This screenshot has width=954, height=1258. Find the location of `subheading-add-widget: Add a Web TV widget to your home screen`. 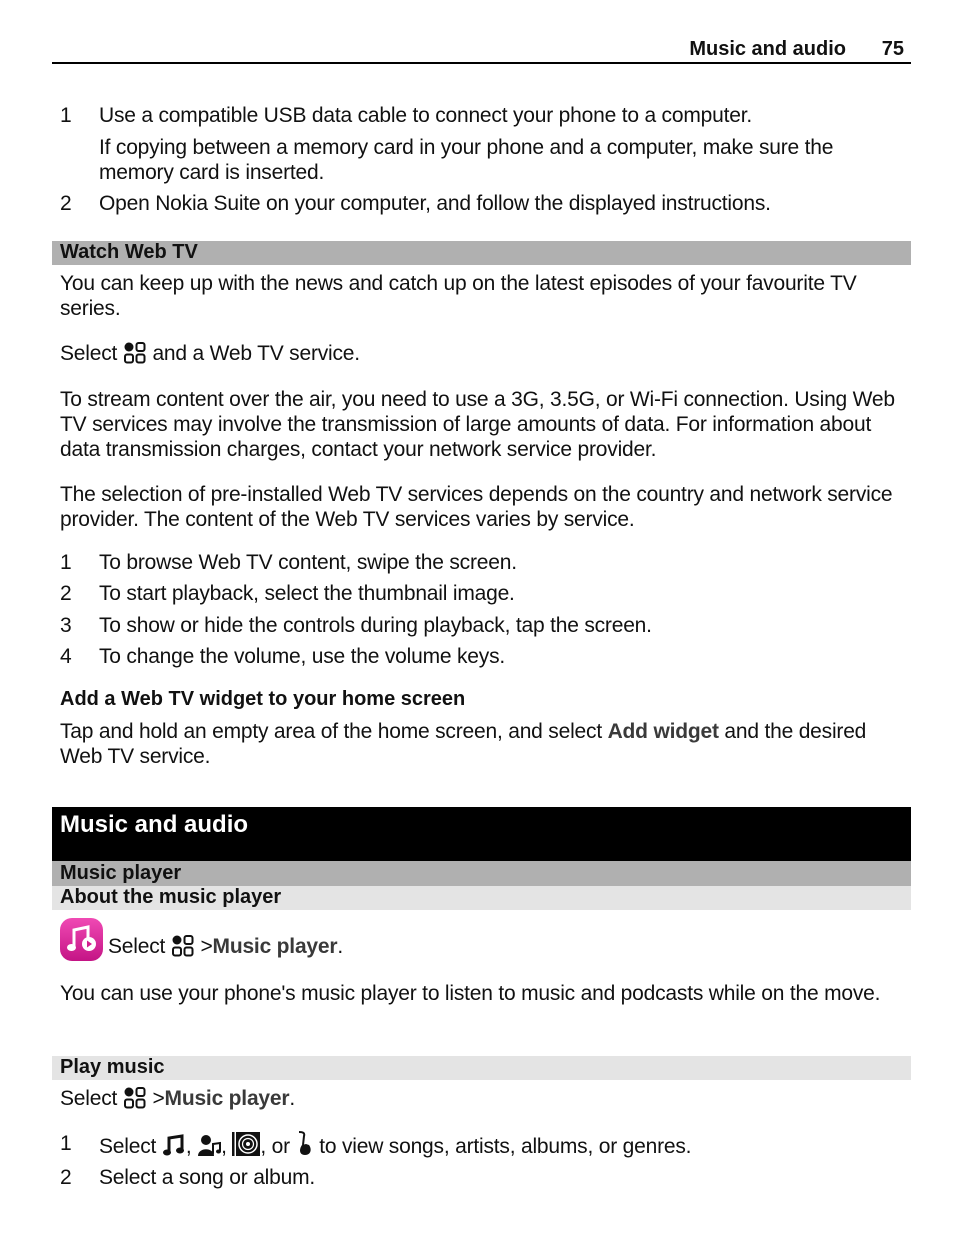

subheading-add-widget: Add a Web TV widget to your home screen is located at coordinates (263, 699).